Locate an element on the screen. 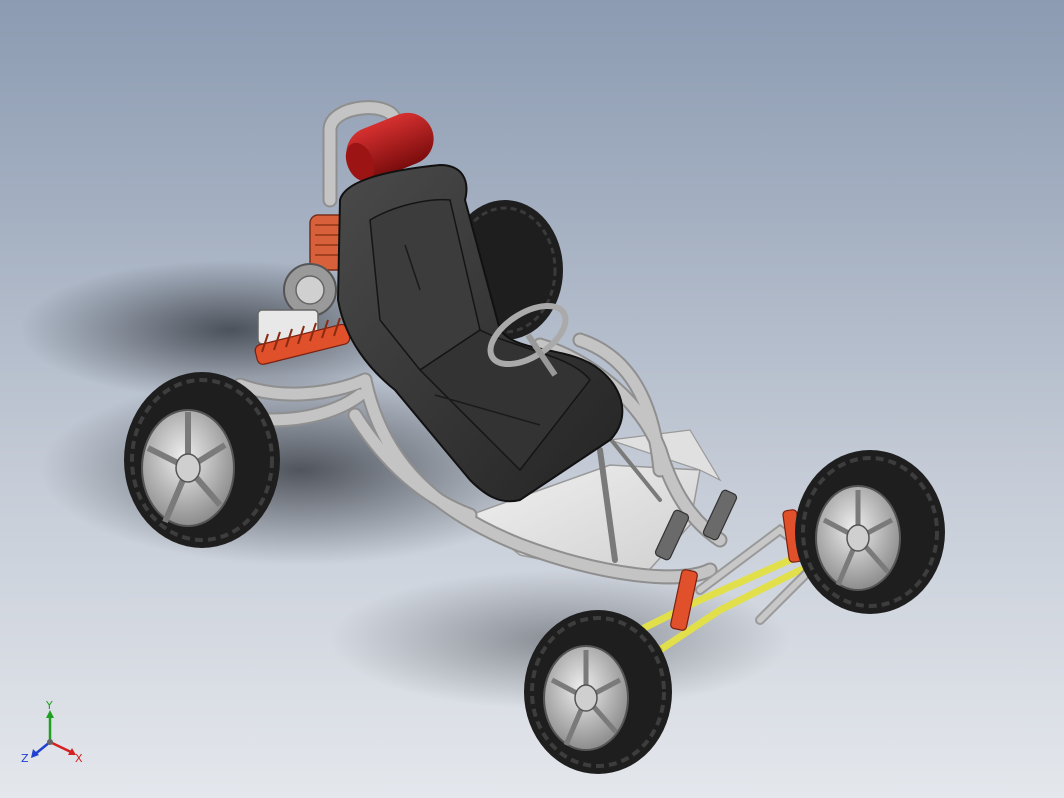 This screenshot has height=798, width=1064. rear-left-wheel is located at coordinates (202, 460).